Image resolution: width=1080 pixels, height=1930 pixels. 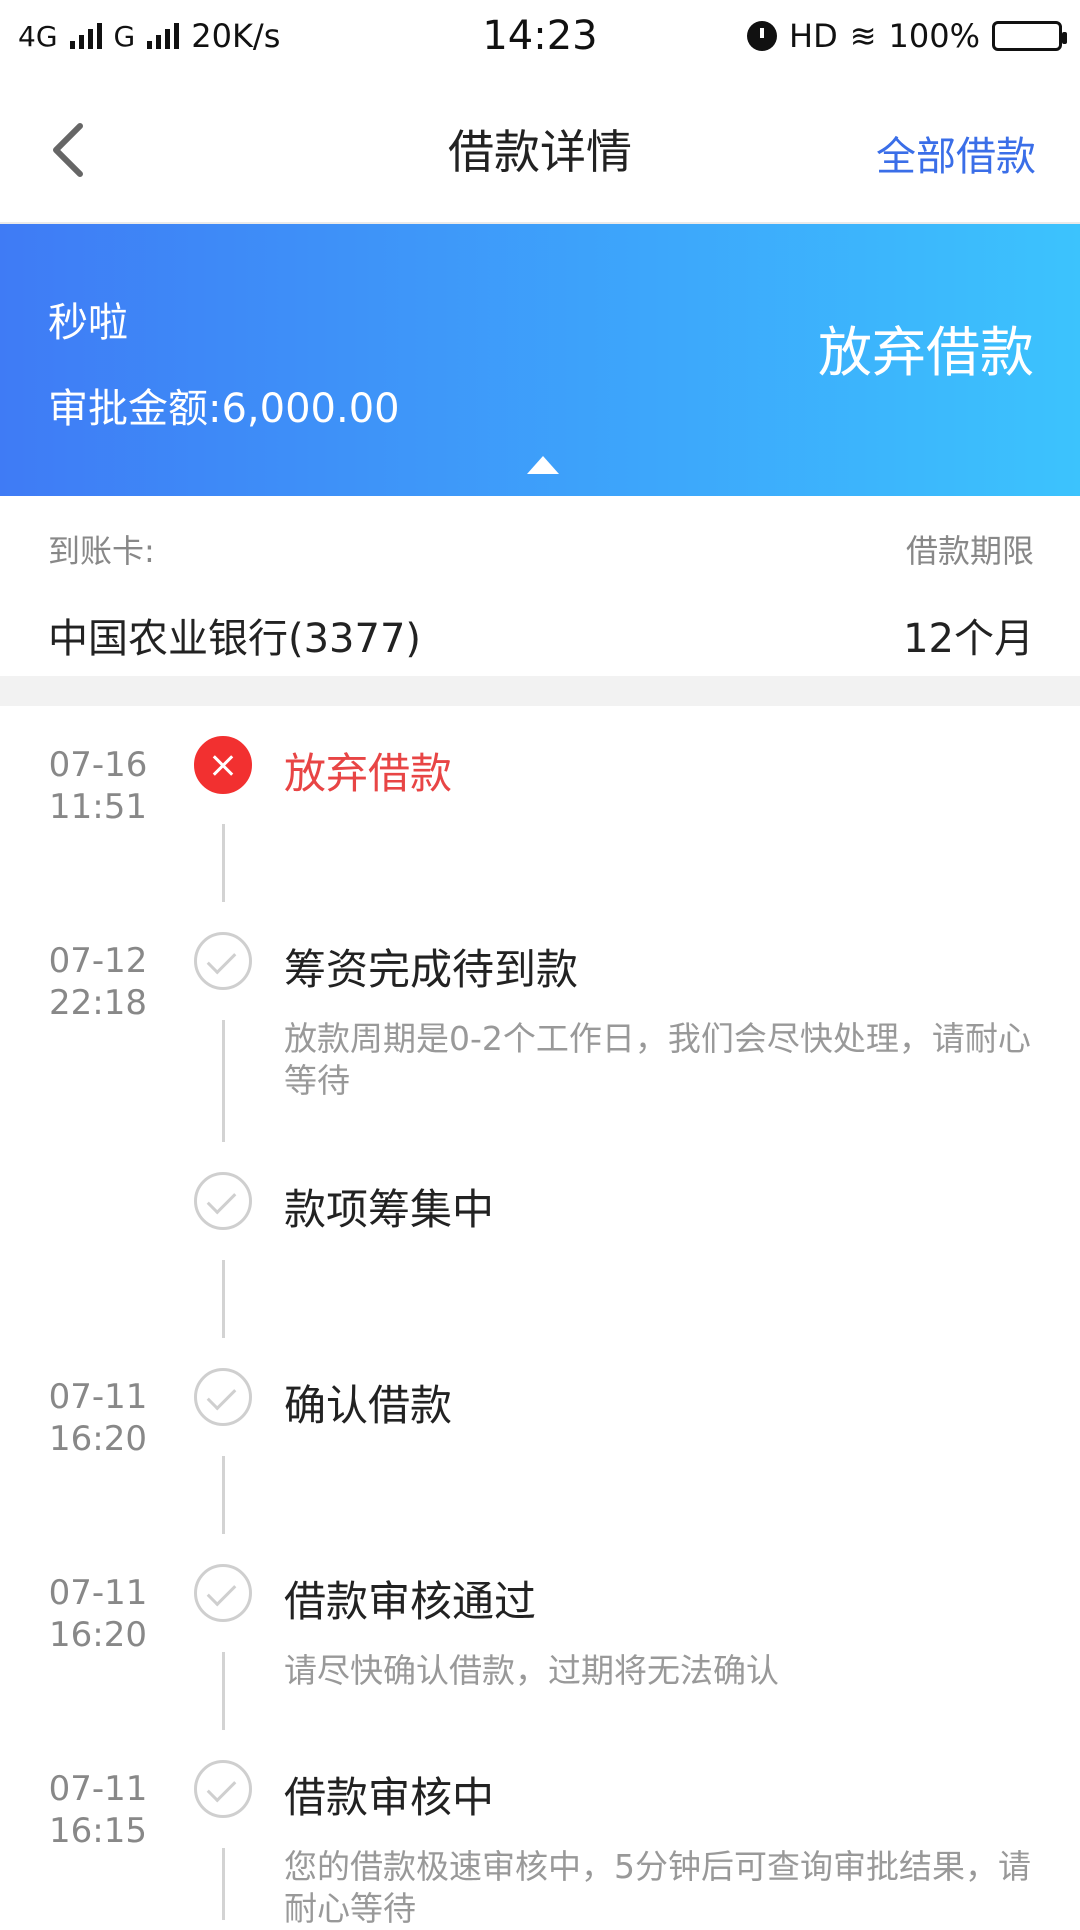 I want to click on loan-banner: 秒啦 审批金额:6,000.00 放弃借款, so click(x=540, y=360).